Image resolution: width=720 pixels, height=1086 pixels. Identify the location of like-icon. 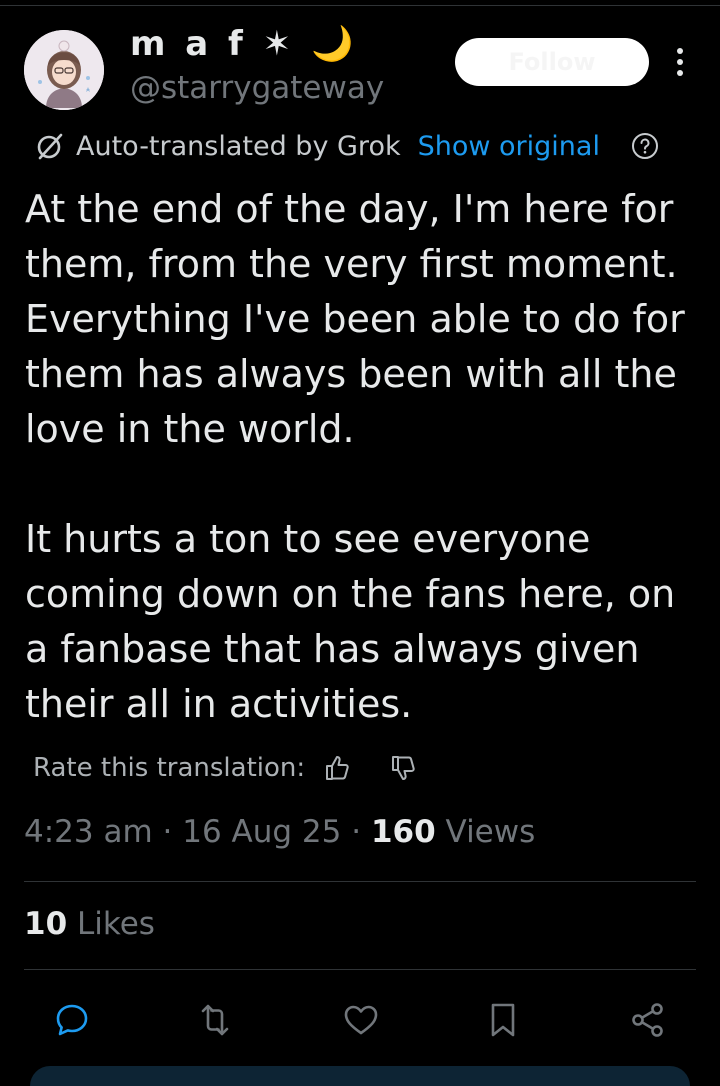
(361, 1020).